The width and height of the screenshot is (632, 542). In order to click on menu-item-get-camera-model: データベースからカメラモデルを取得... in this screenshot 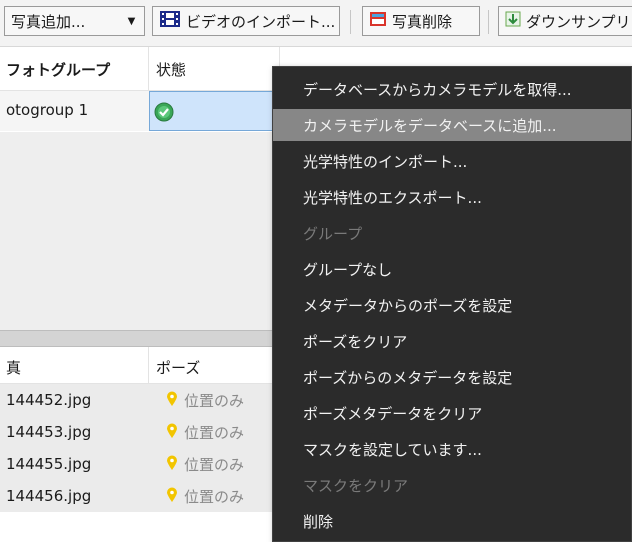, I will do `click(452, 89)`.